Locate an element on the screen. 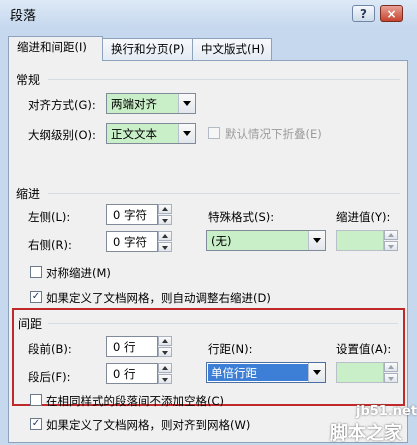 Image resolution: width=417 pixels, height=445 pixels. line-spacing-value: 单倍行距 is located at coordinates (234, 373).